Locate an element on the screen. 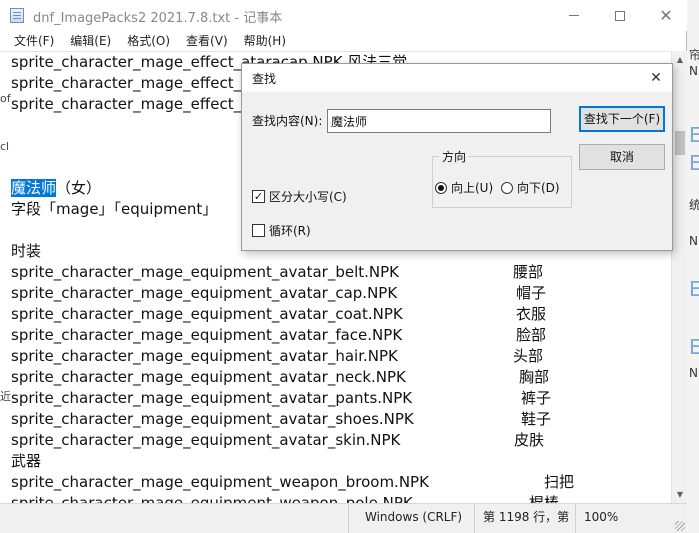  maximize-icon is located at coordinates (620, 15).